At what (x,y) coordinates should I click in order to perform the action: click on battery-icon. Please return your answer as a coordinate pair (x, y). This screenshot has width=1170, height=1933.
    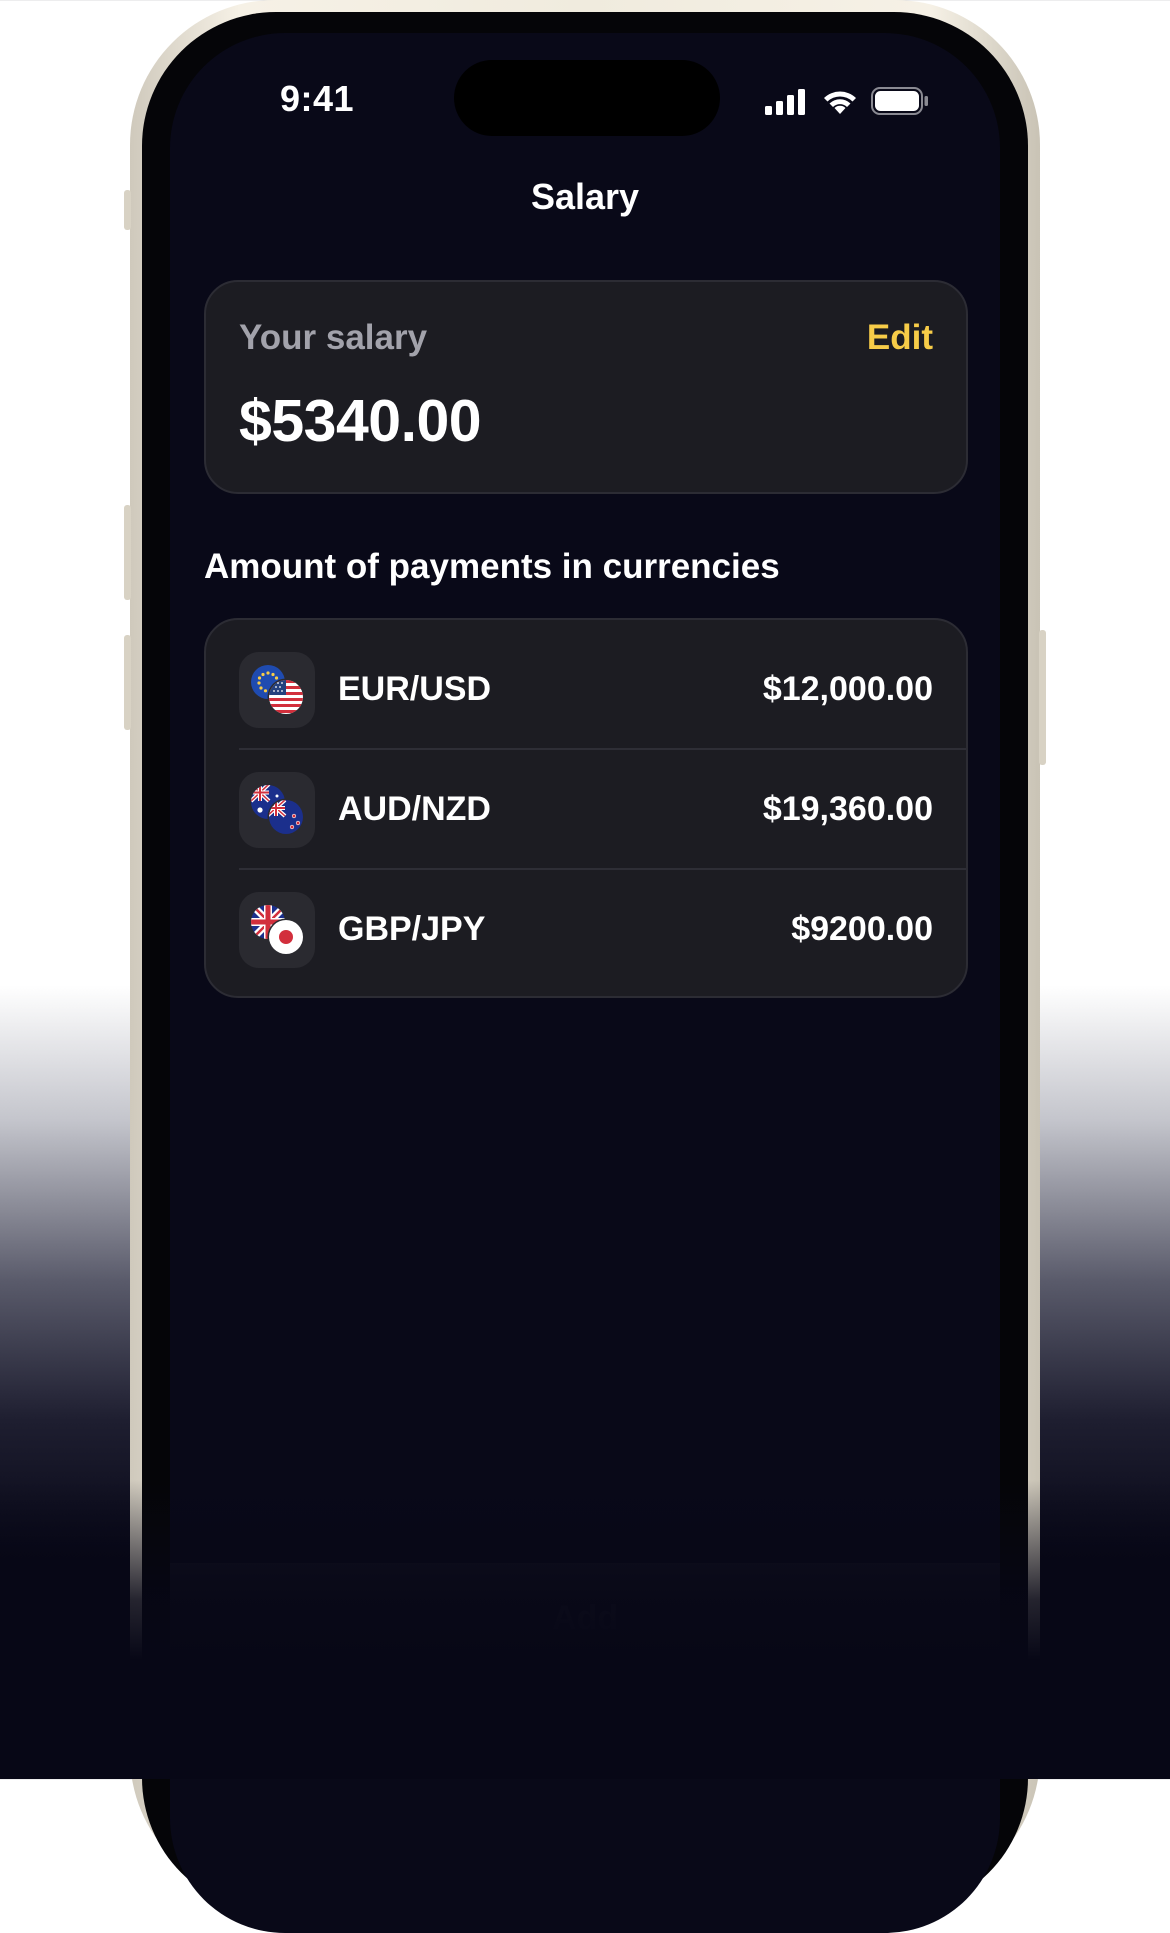
    Looking at the image, I should click on (899, 101).